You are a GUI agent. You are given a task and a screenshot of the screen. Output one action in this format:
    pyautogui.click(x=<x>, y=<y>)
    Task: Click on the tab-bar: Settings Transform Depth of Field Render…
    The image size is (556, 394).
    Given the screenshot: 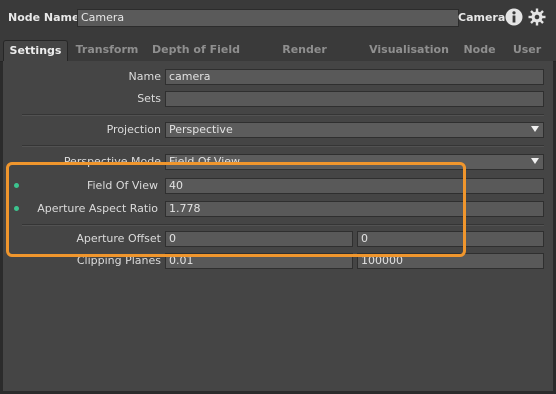 What is the action you would take?
    pyautogui.click(x=278, y=56)
    